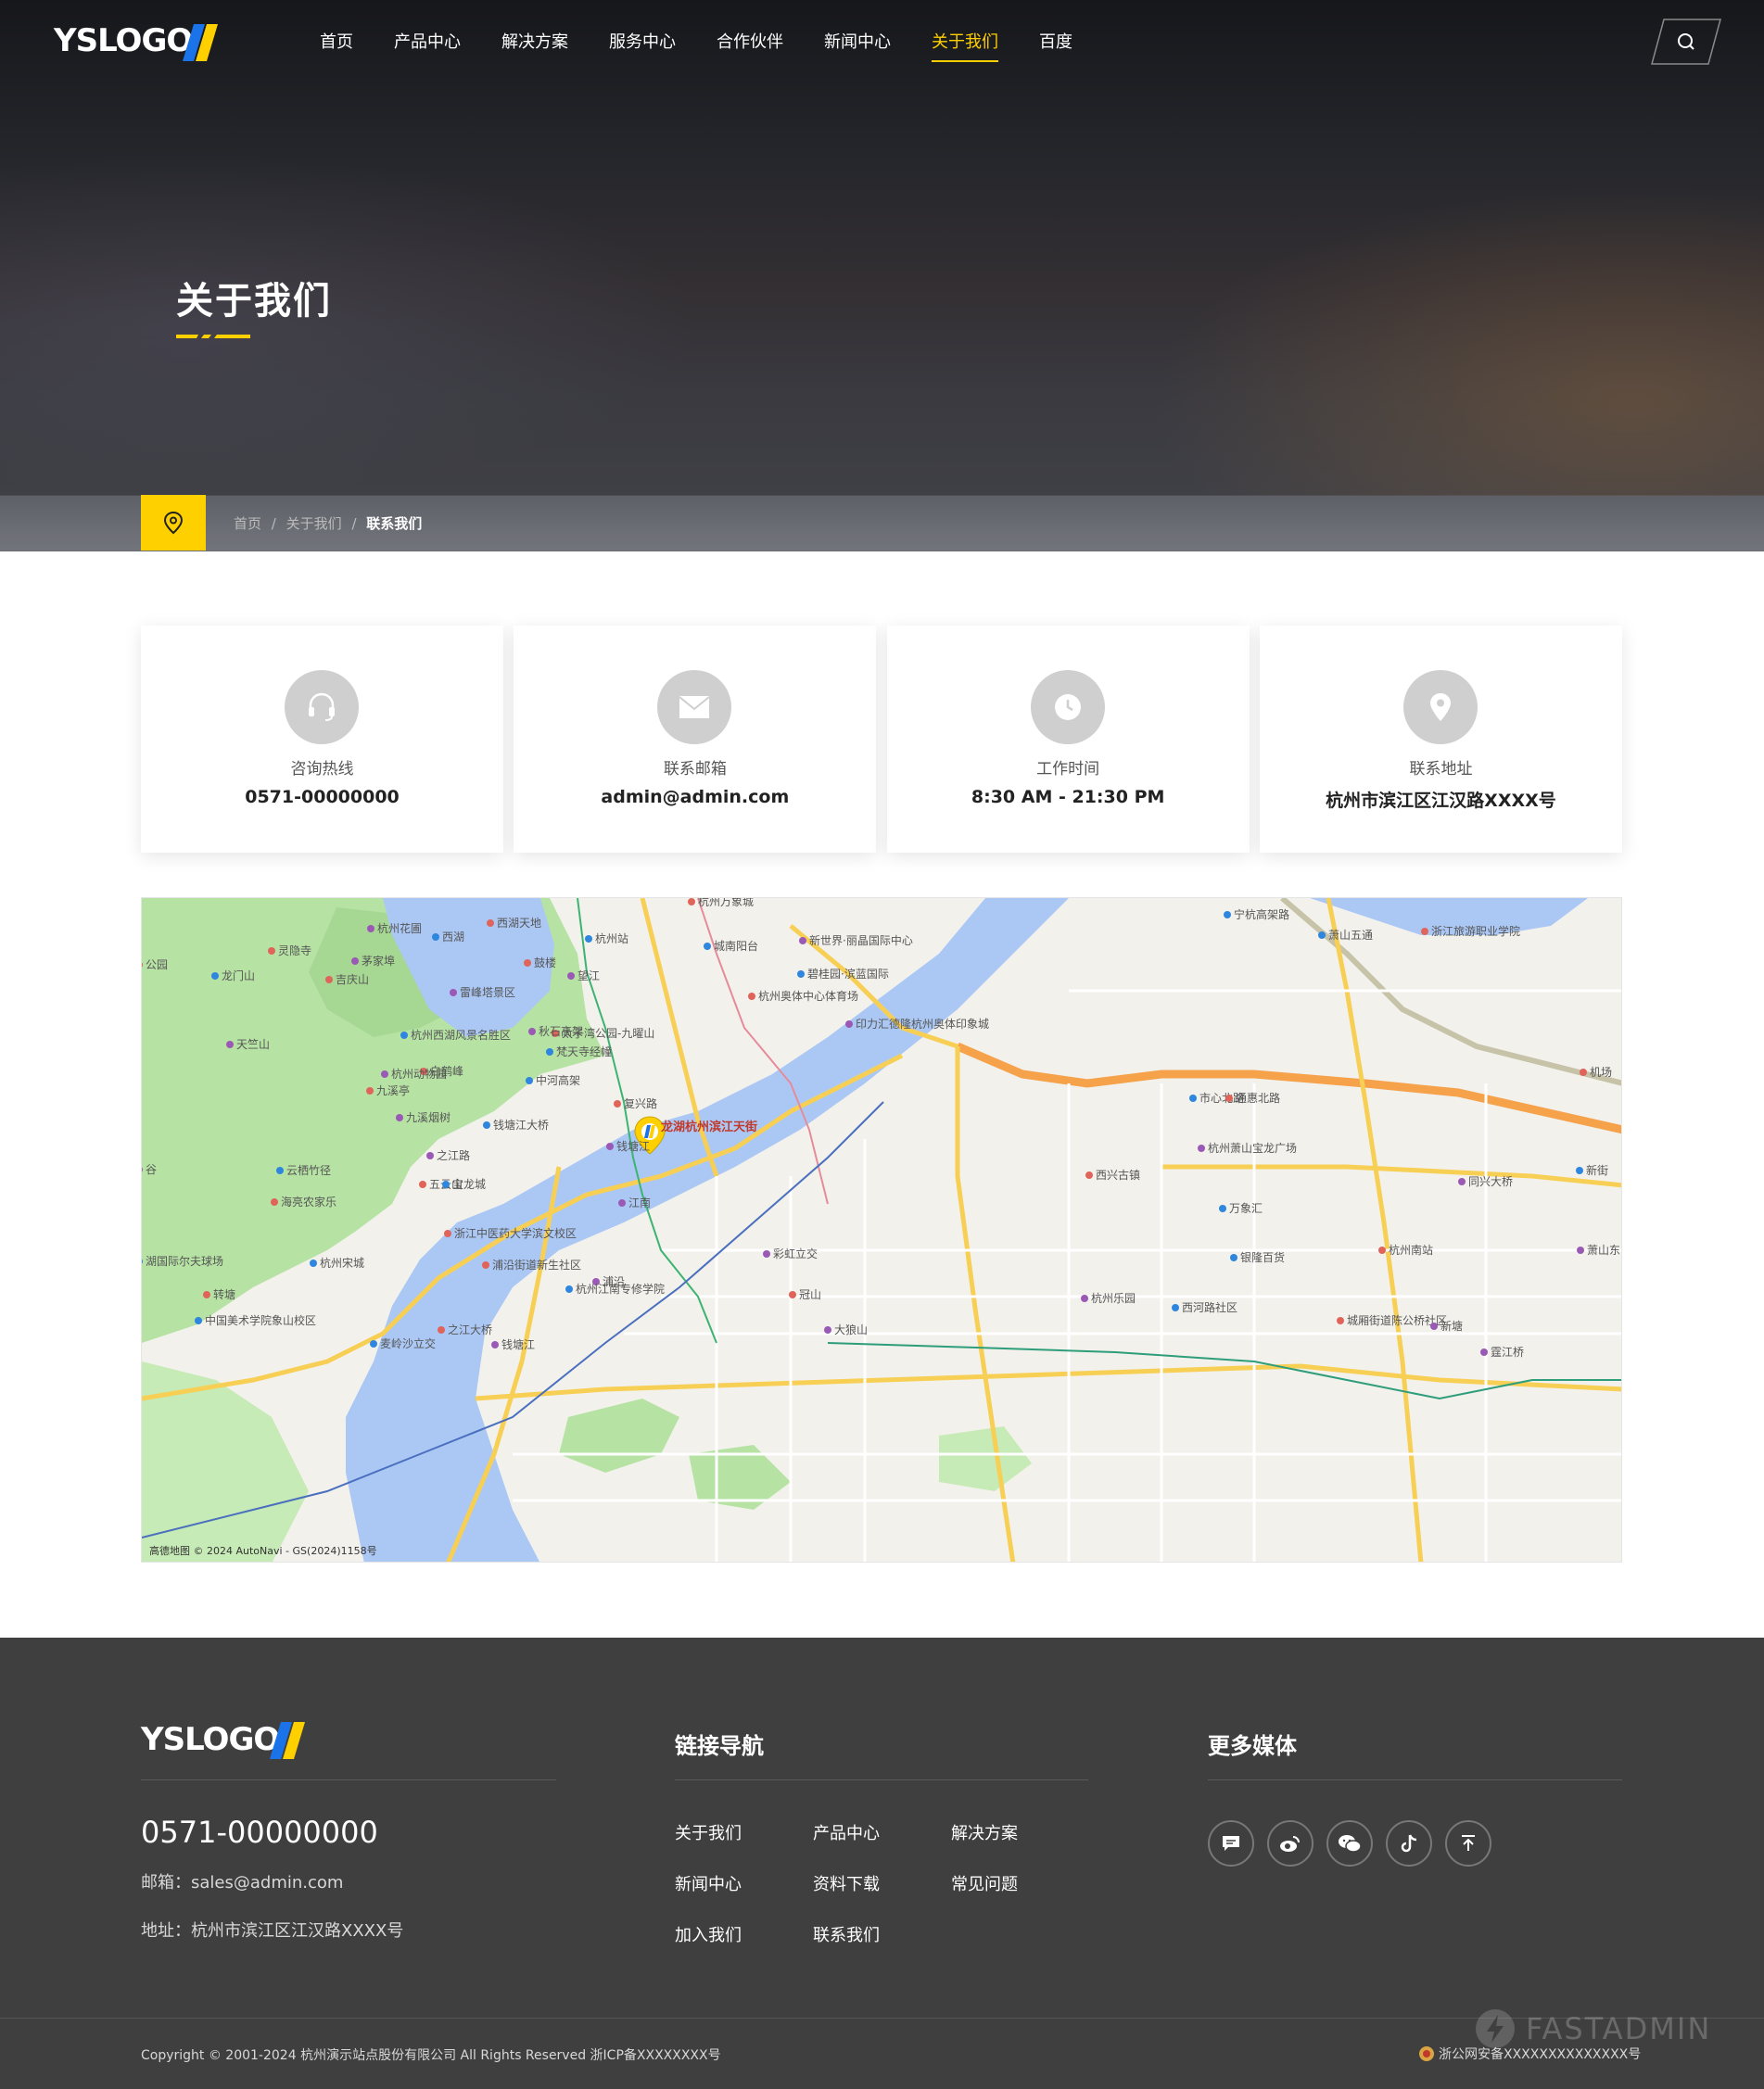  What do you see at coordinates (1020, 1832) in the screenshot?
I see `footer-link-solutions: 解决方案` at bounding box center [1020, 1832].